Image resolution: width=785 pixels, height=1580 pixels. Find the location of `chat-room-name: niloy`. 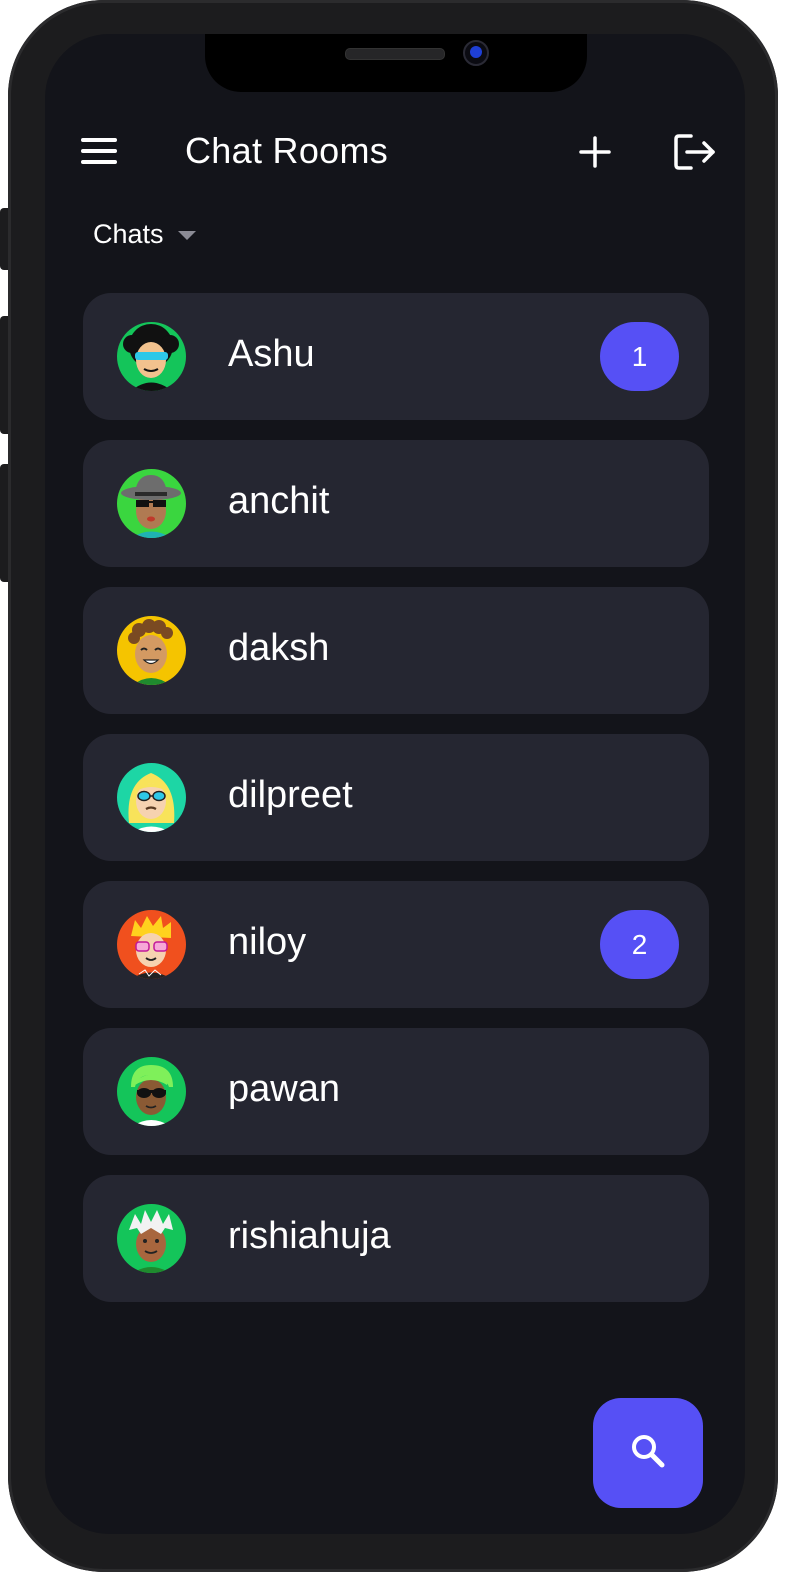

chat-room-name: niloy is located at coordinates (267, 942).